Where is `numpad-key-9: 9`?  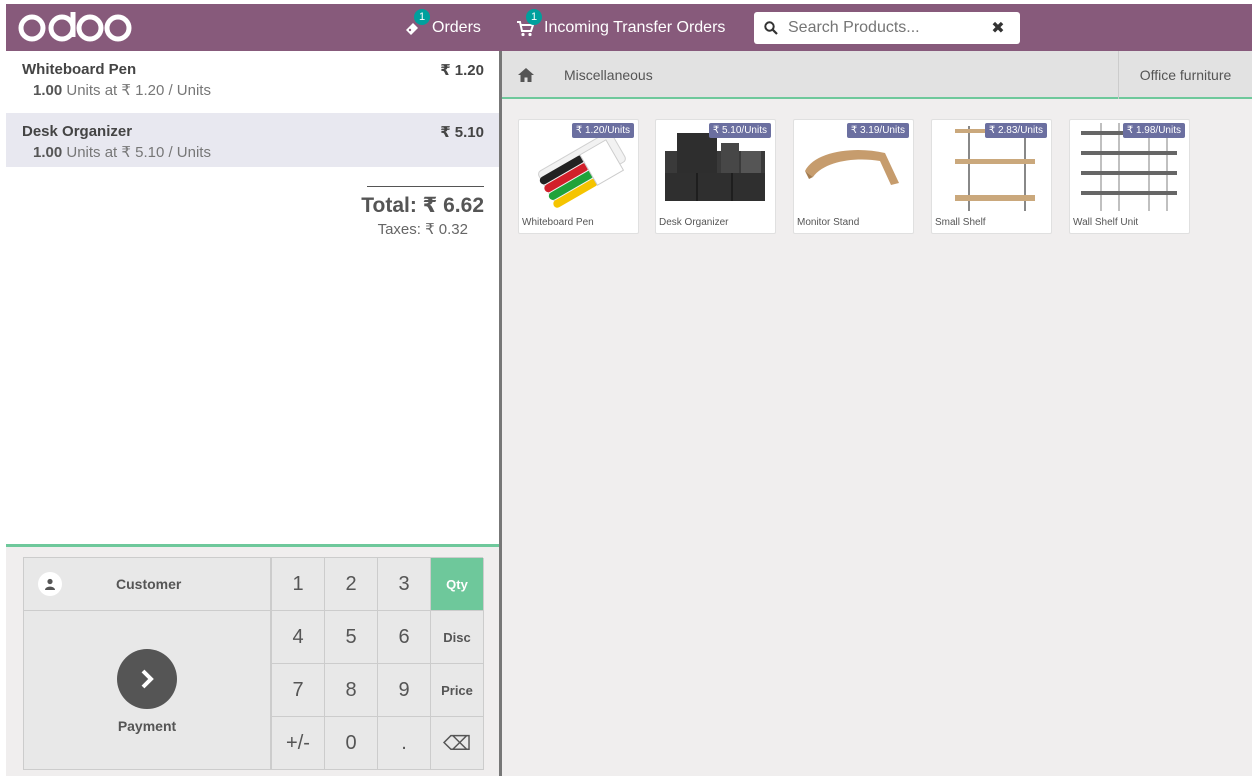 numpad-key-9: 9 is located at coordinates (404, 690).